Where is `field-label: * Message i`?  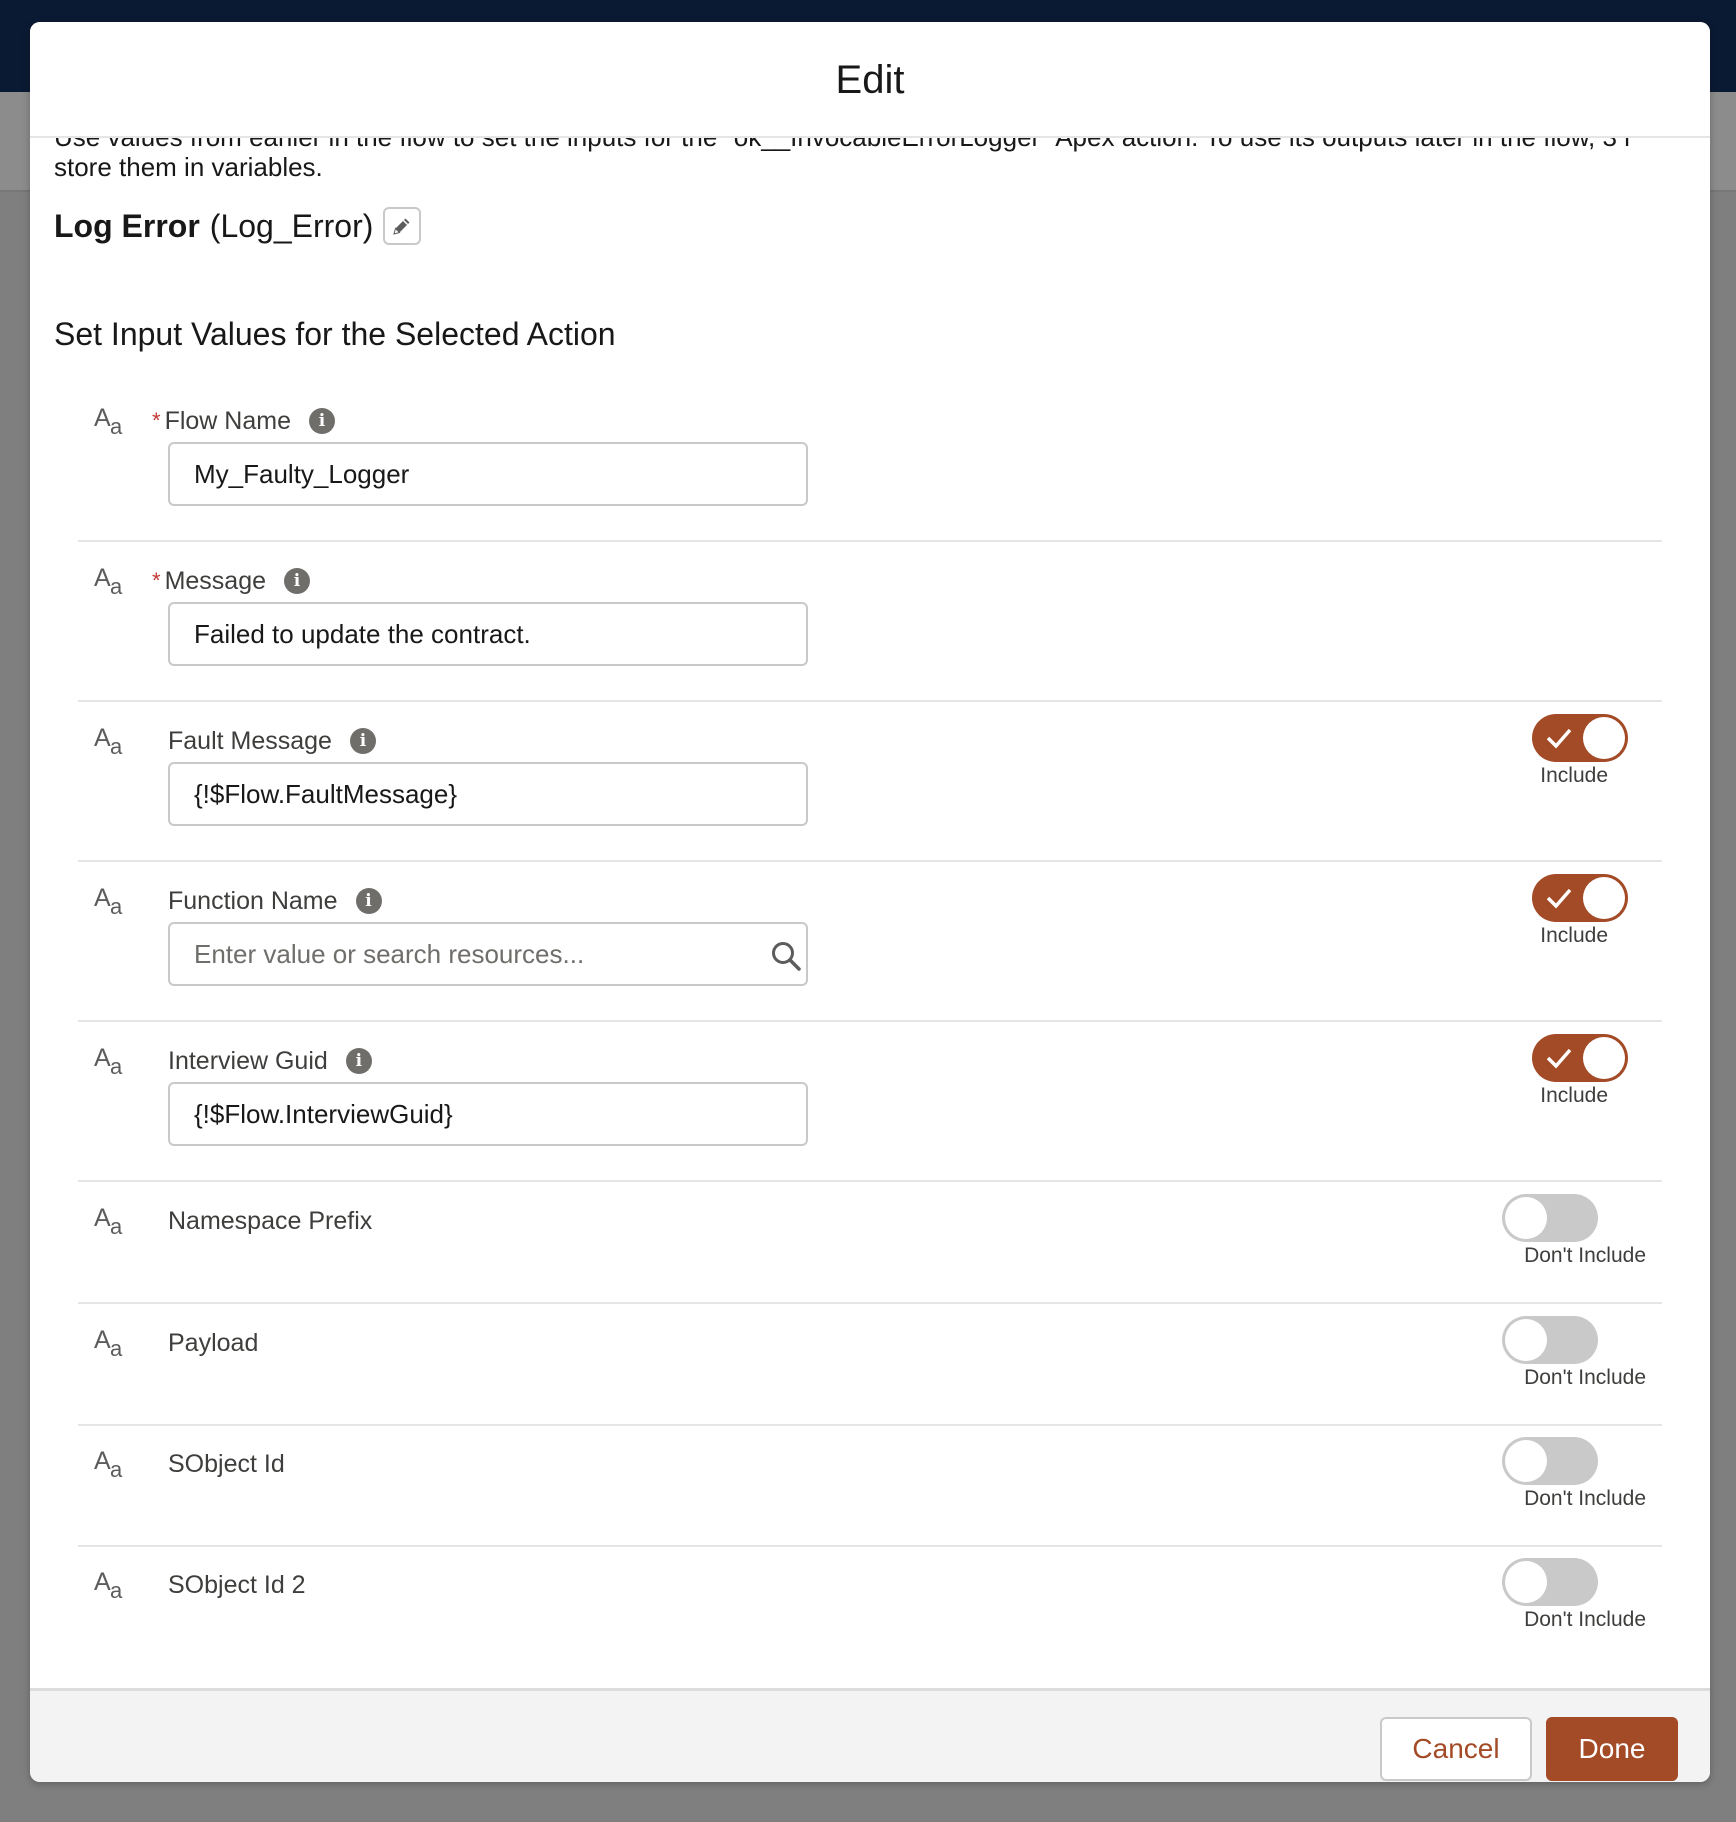
field-label: * Message i is located at coordinates (229, 581).